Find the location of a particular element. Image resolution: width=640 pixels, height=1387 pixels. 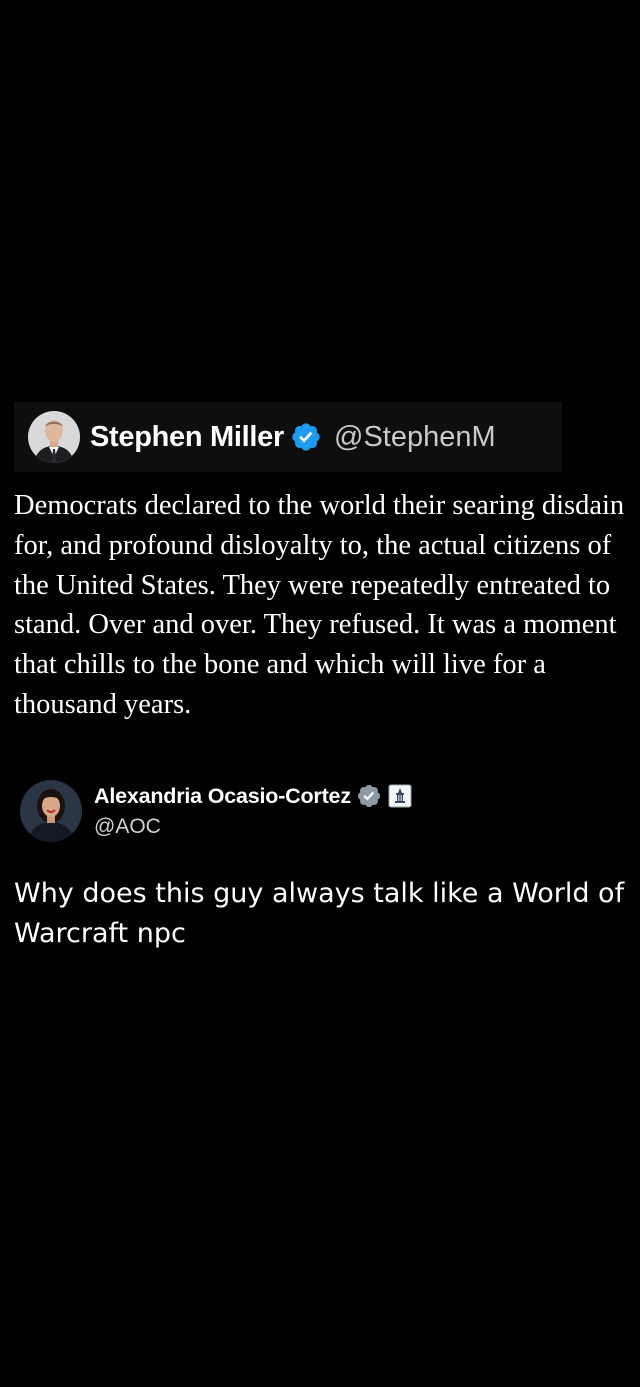

author-name: Stephen Miller is located at coordinates (187, 437).